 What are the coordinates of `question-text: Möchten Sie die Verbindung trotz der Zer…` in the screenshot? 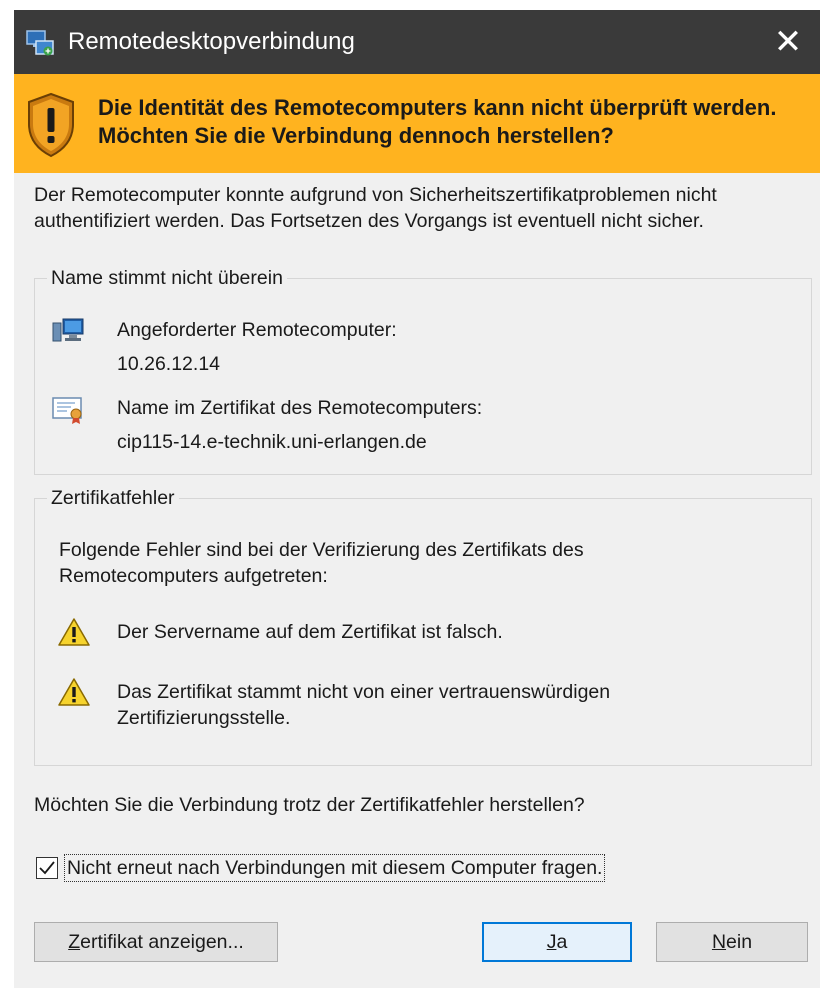 It's located at (309, 805).